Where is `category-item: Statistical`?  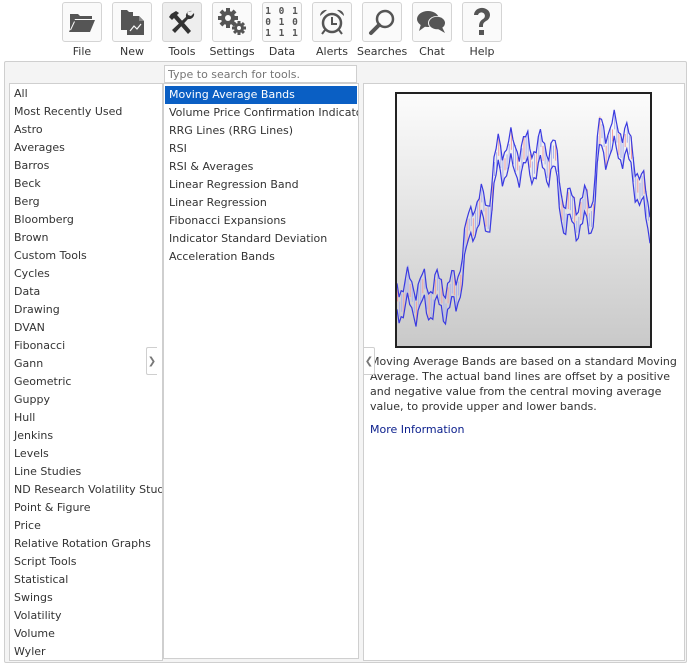 category-item: Statistical is located at coordinates (86, 580).